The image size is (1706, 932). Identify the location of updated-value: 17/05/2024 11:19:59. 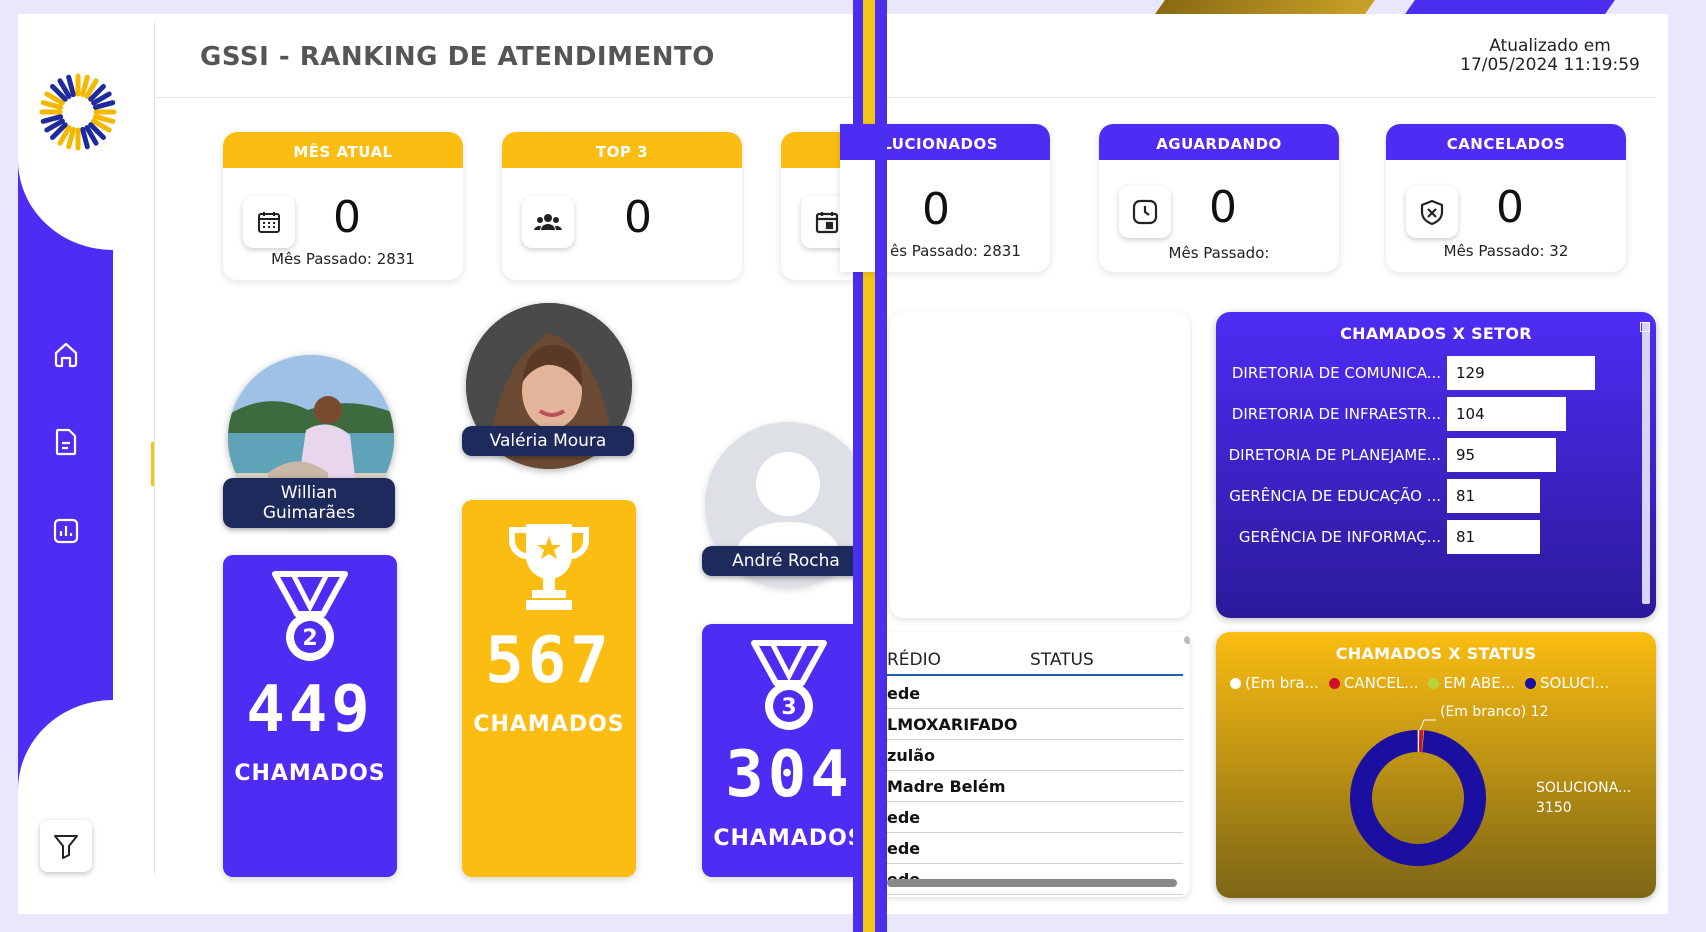
(1550, 65).